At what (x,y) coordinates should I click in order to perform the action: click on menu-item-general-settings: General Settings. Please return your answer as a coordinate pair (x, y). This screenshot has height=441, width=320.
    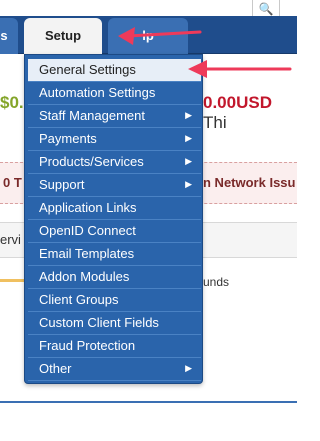
    Looking at the image, I should click on (114, 70).